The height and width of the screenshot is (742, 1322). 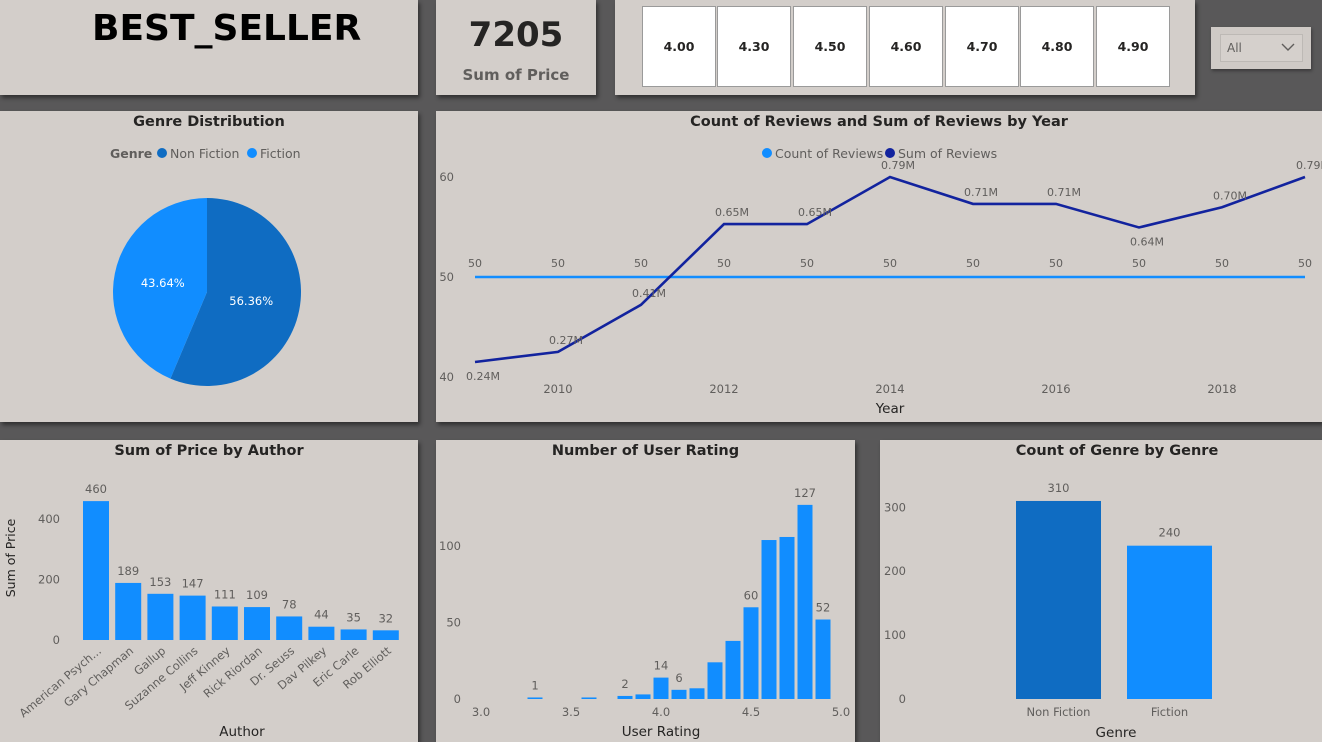 I want to click on data-label: 0.71M, so click(x=981, y=192).